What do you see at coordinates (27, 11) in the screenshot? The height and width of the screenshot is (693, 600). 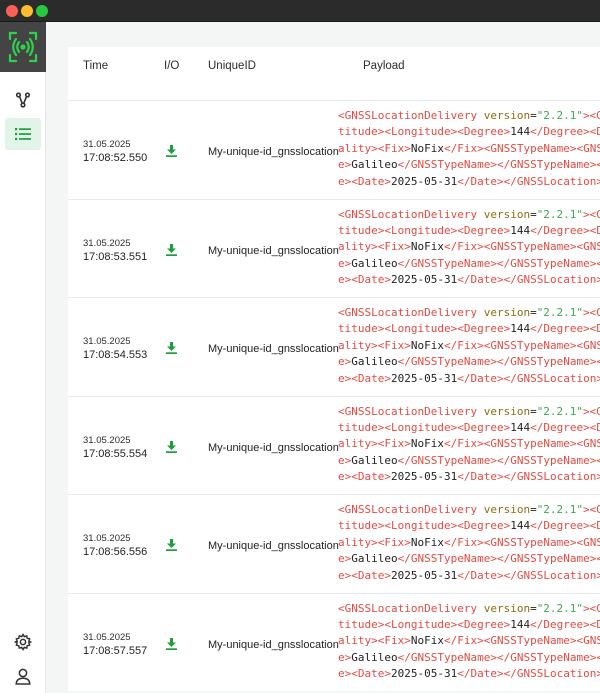 I see `minimize-window-button` at bounding box center [27, 11].